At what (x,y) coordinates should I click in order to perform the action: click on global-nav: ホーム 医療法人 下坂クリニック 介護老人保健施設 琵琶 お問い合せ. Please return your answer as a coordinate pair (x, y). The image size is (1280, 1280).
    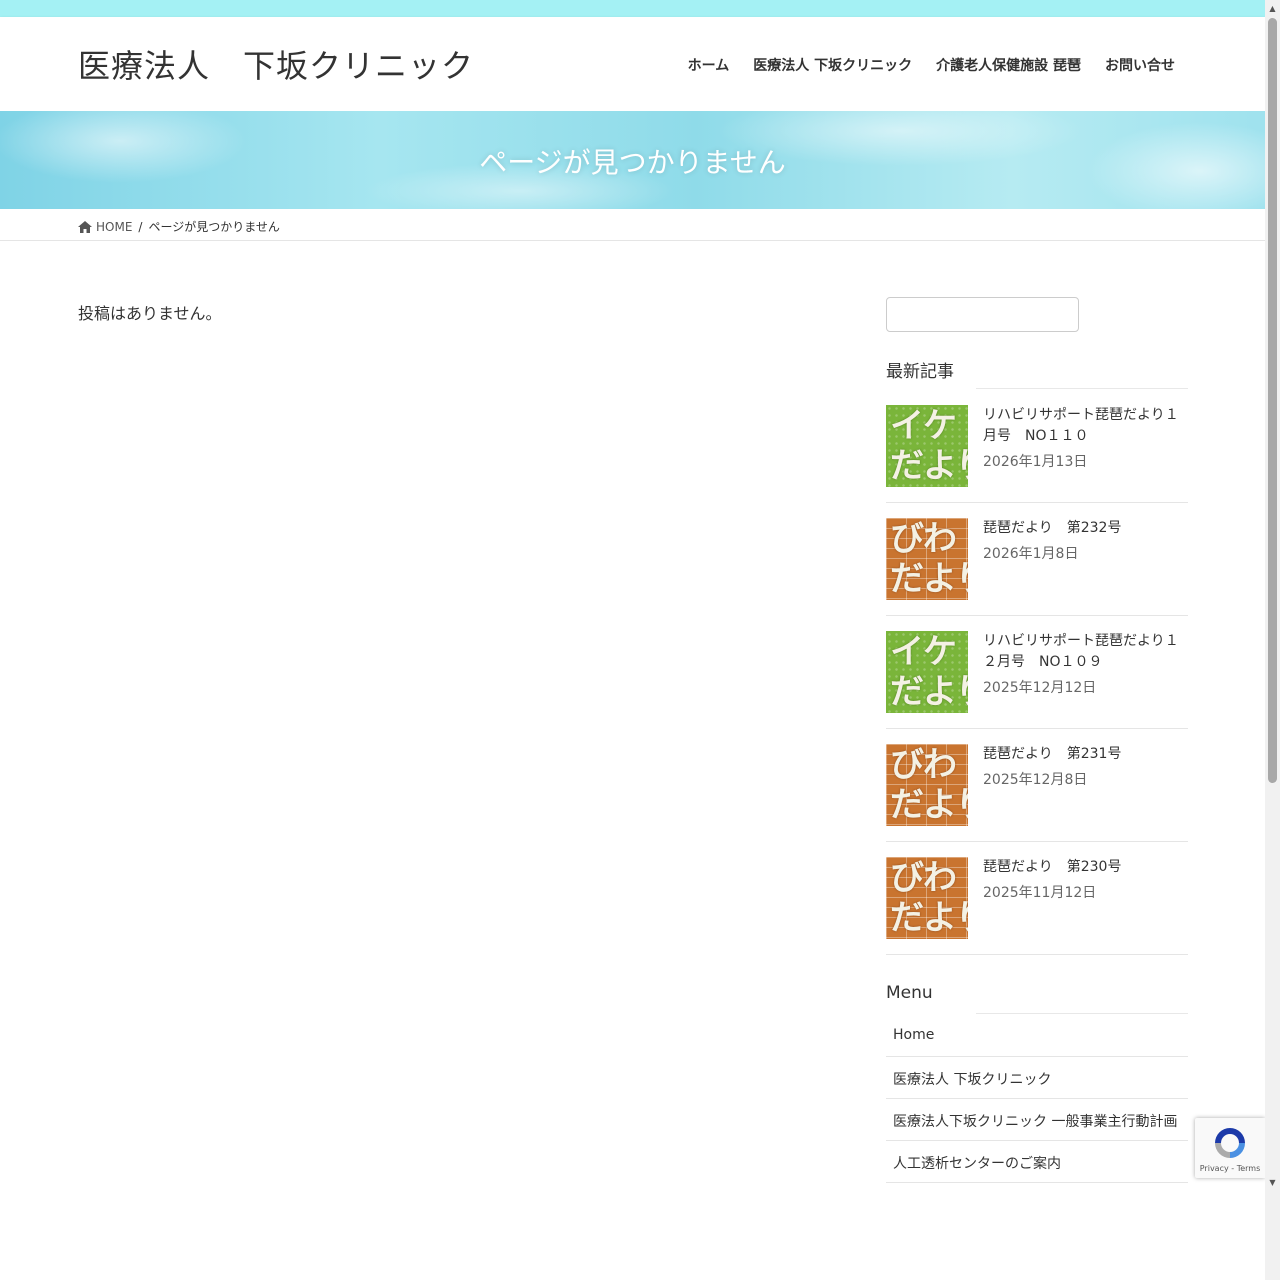
    Looking at the image, I should click on (931, 65).